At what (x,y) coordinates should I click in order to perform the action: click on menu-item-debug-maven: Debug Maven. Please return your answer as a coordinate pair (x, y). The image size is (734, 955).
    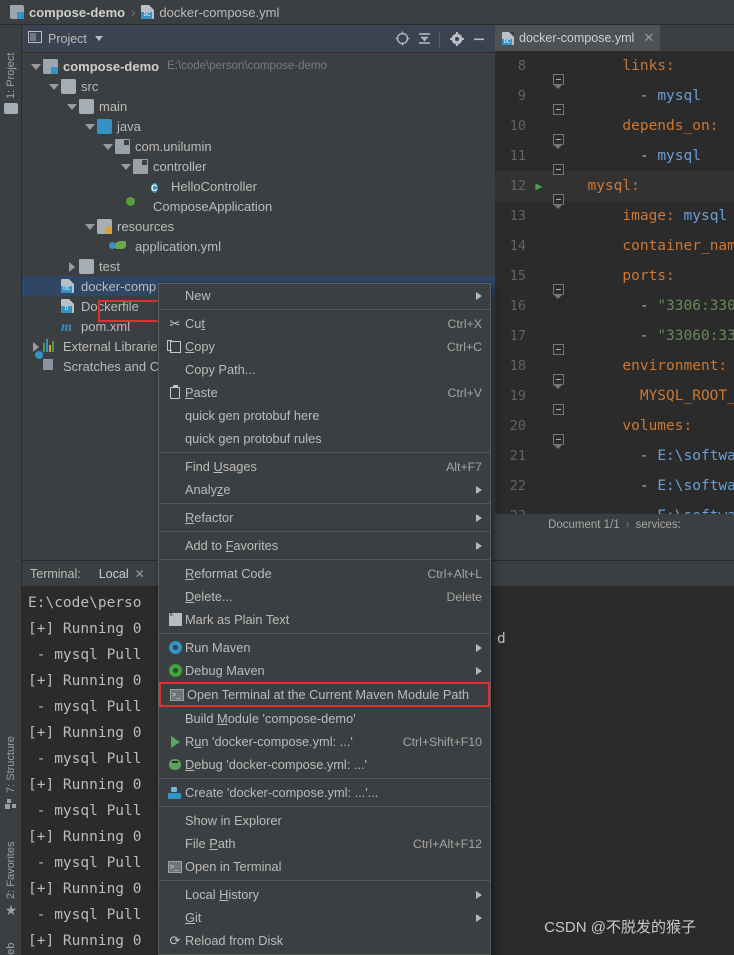
    Looking at the image, I should click on (324, 670).